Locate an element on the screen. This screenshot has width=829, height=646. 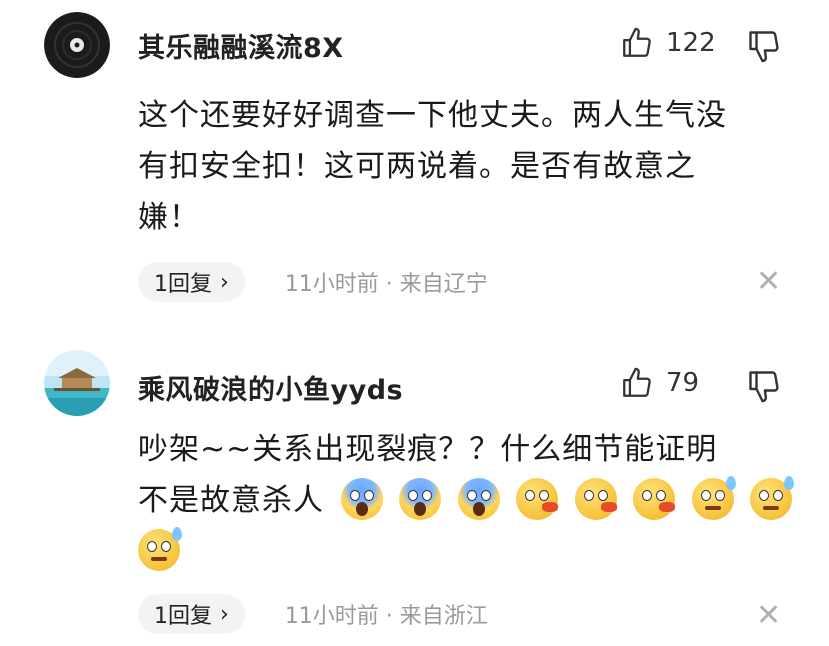
comment-text-line is located at coordinates (473, 551).